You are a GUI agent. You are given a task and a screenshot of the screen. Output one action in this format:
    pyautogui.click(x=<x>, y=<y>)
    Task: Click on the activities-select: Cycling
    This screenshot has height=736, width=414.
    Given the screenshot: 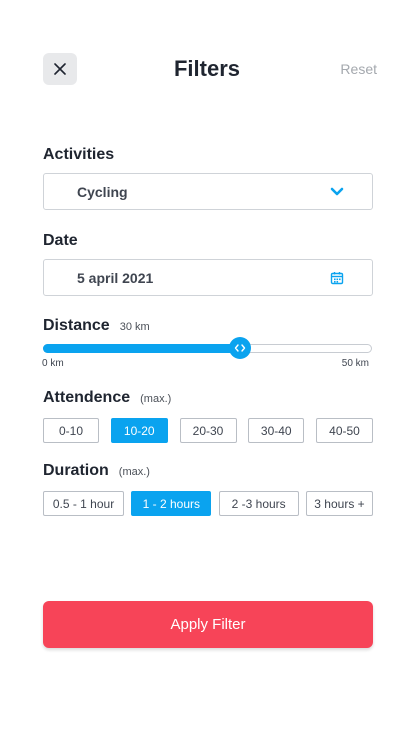 What is the action you would take?
    pyautogui.click(x=208, y=191)
    